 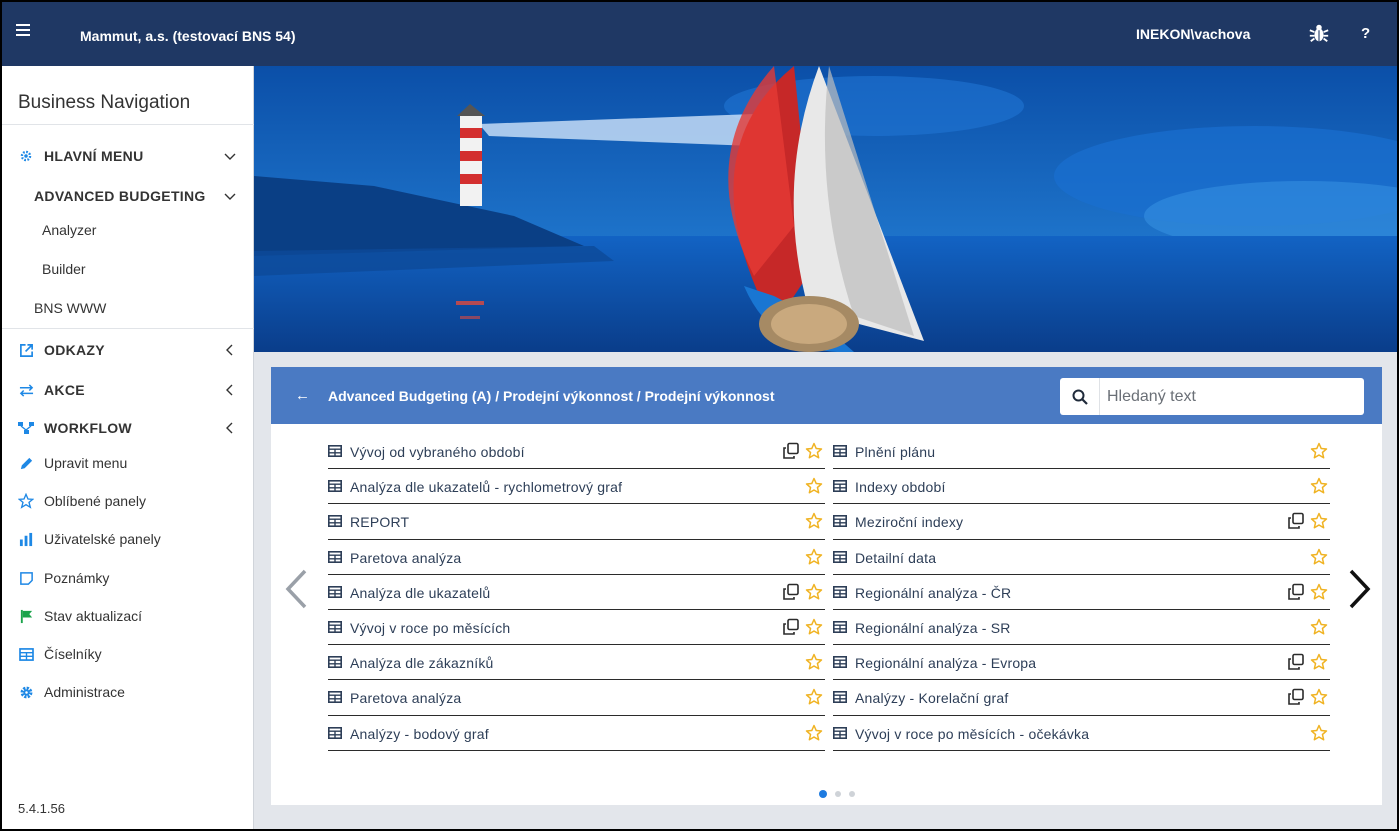 What do you see at coordinates (26, 390) in the screenshot?
I see `swap-icon` at bounding box center [26, 390].